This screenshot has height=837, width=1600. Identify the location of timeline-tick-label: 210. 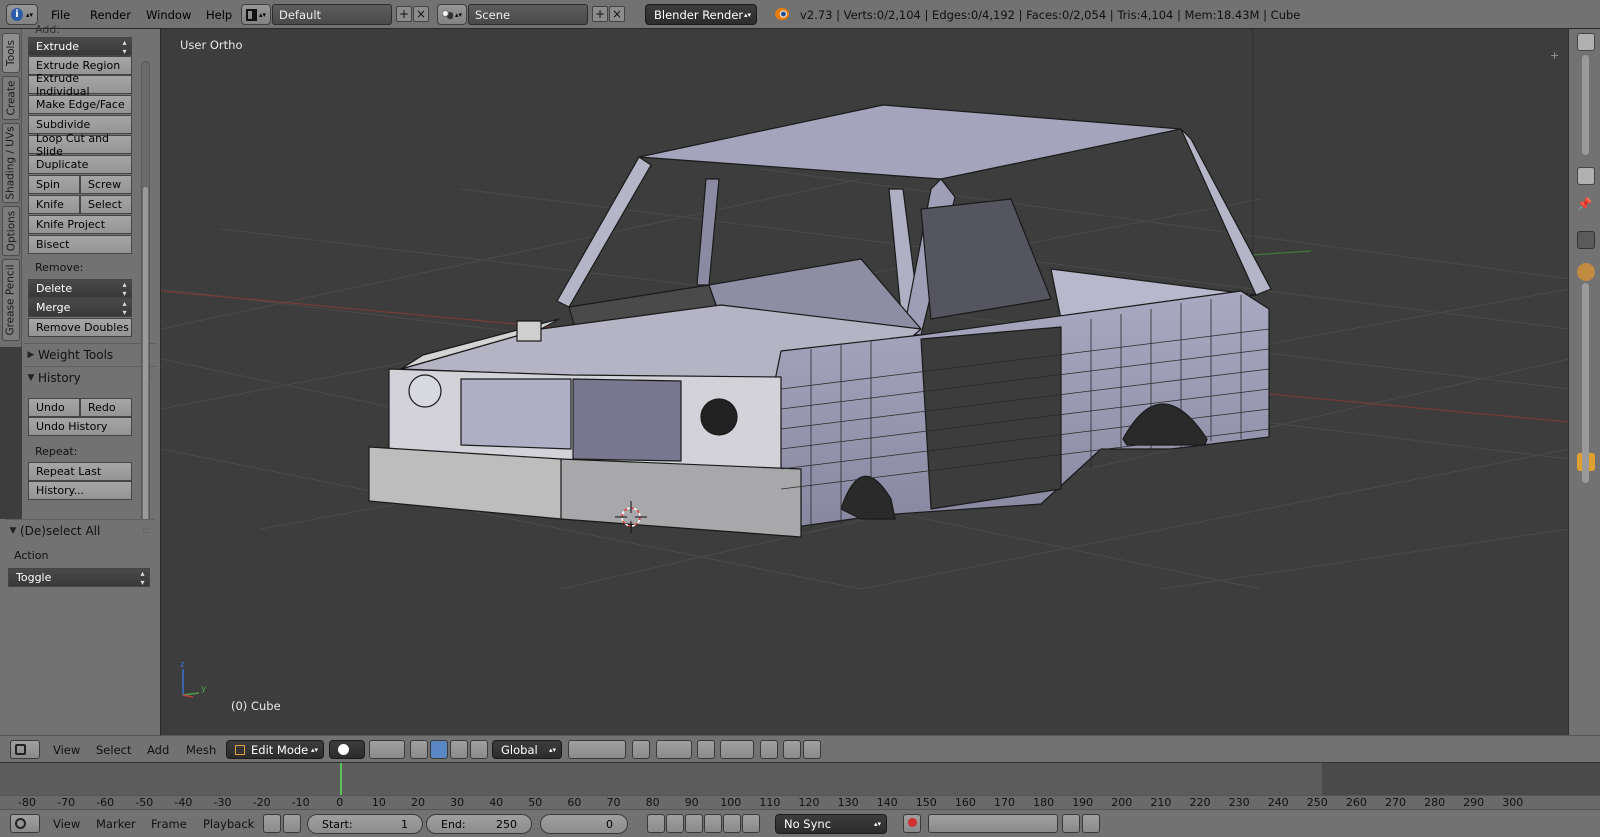
(1161, 802).